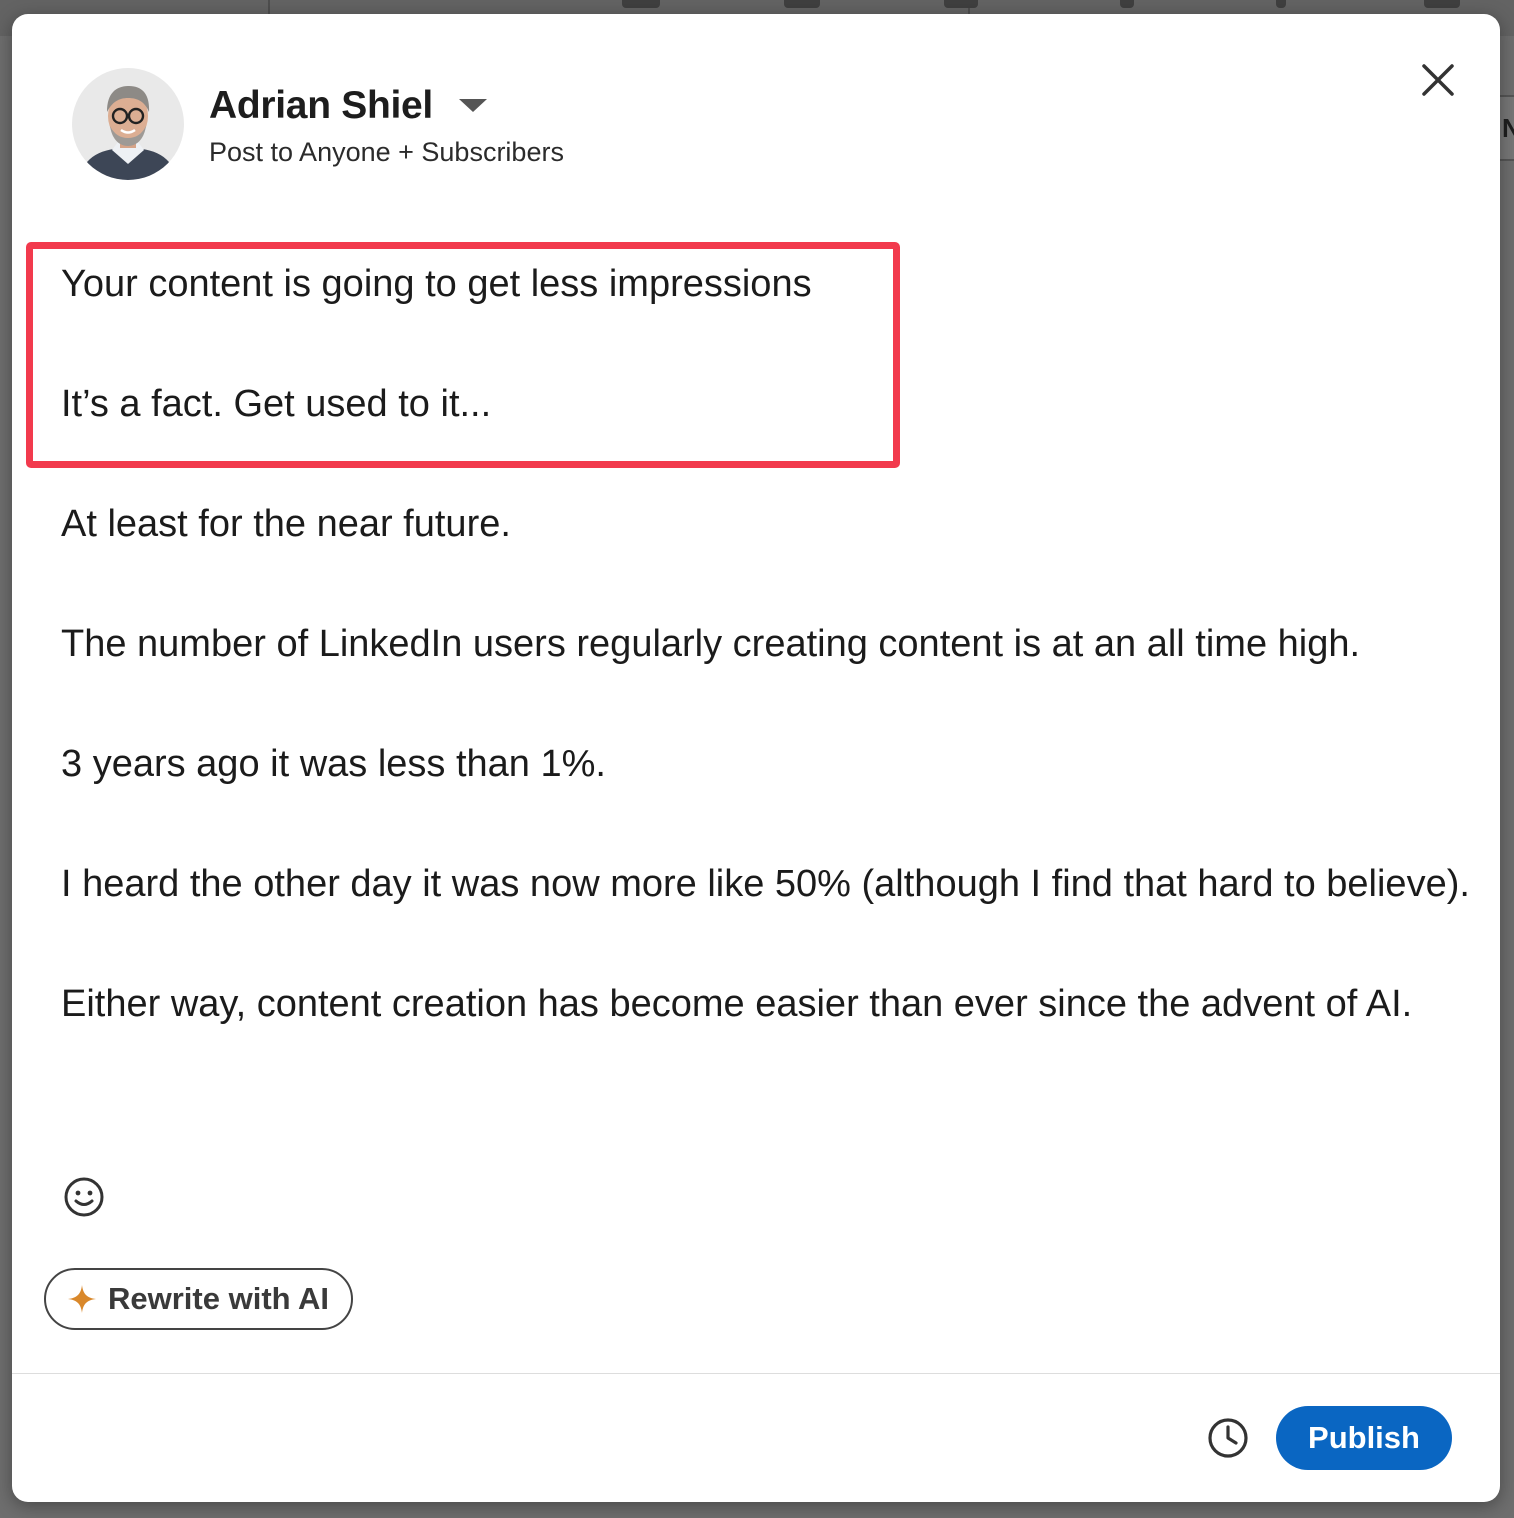 This screenshot has height=1518, width=1514. I want to click on close-icon, so click(1438, 80).